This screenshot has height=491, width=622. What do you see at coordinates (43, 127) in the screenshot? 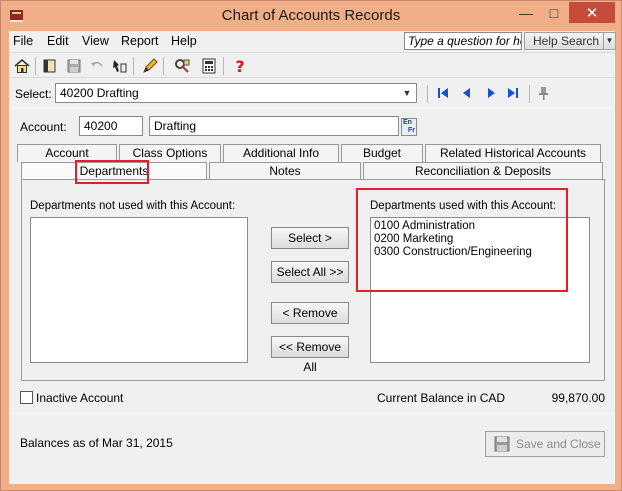
I see `account-label: Account:` at bounding box center [43, 127].